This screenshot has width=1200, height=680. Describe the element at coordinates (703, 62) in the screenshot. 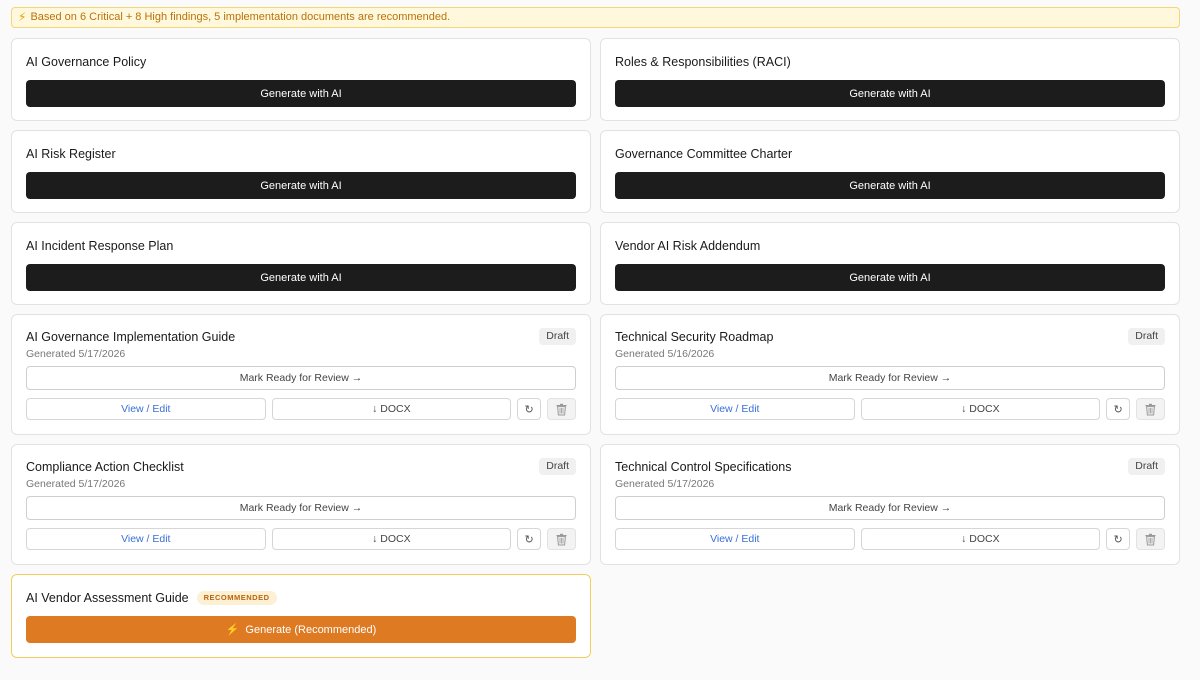

I see `document-title: Roles & Responsibilities (RACI)` at that location.